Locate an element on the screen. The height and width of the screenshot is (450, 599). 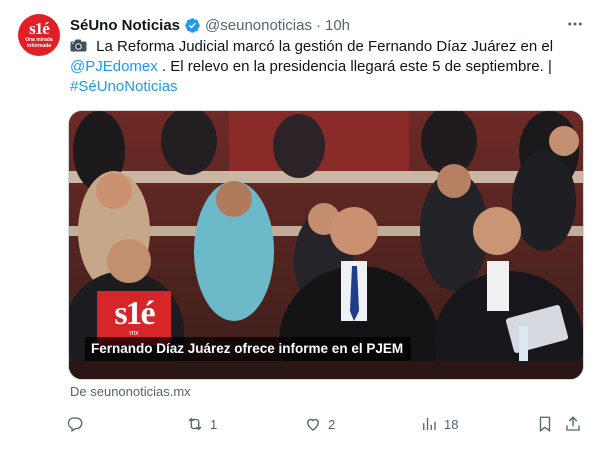
like-count: 2 is located at coordinates (332, 424).